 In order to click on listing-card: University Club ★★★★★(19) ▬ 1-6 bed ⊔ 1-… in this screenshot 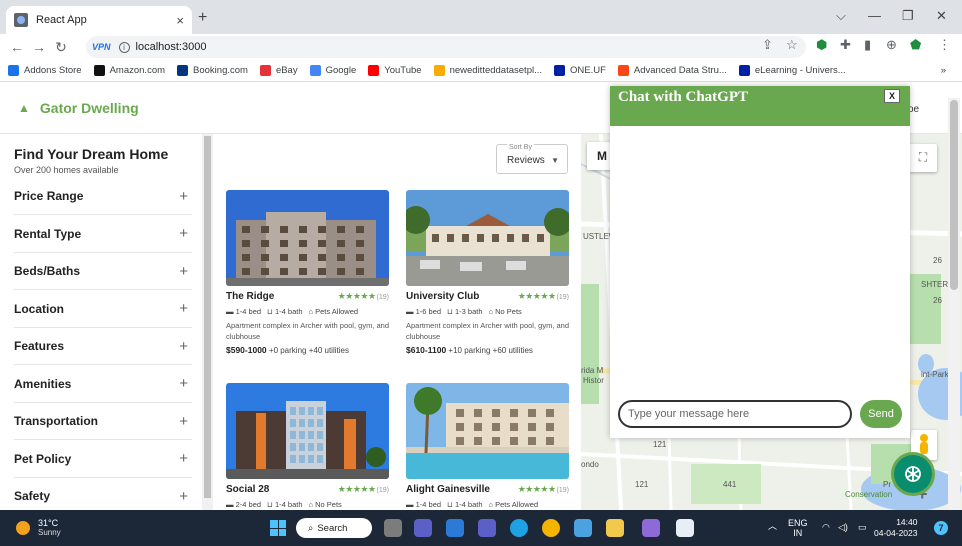, I will do `click(487, 272)`.